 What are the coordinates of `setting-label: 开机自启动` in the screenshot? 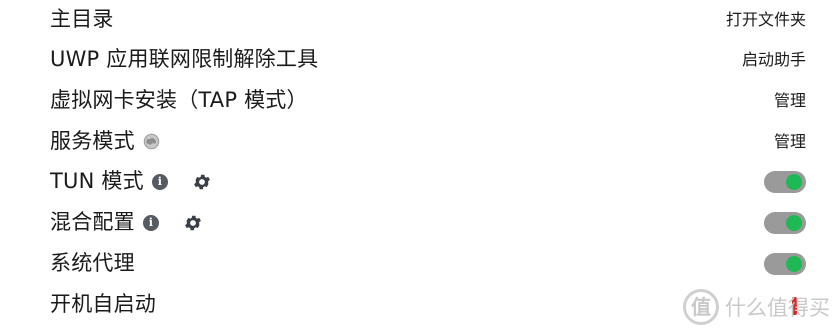 It's located at (103, 304).